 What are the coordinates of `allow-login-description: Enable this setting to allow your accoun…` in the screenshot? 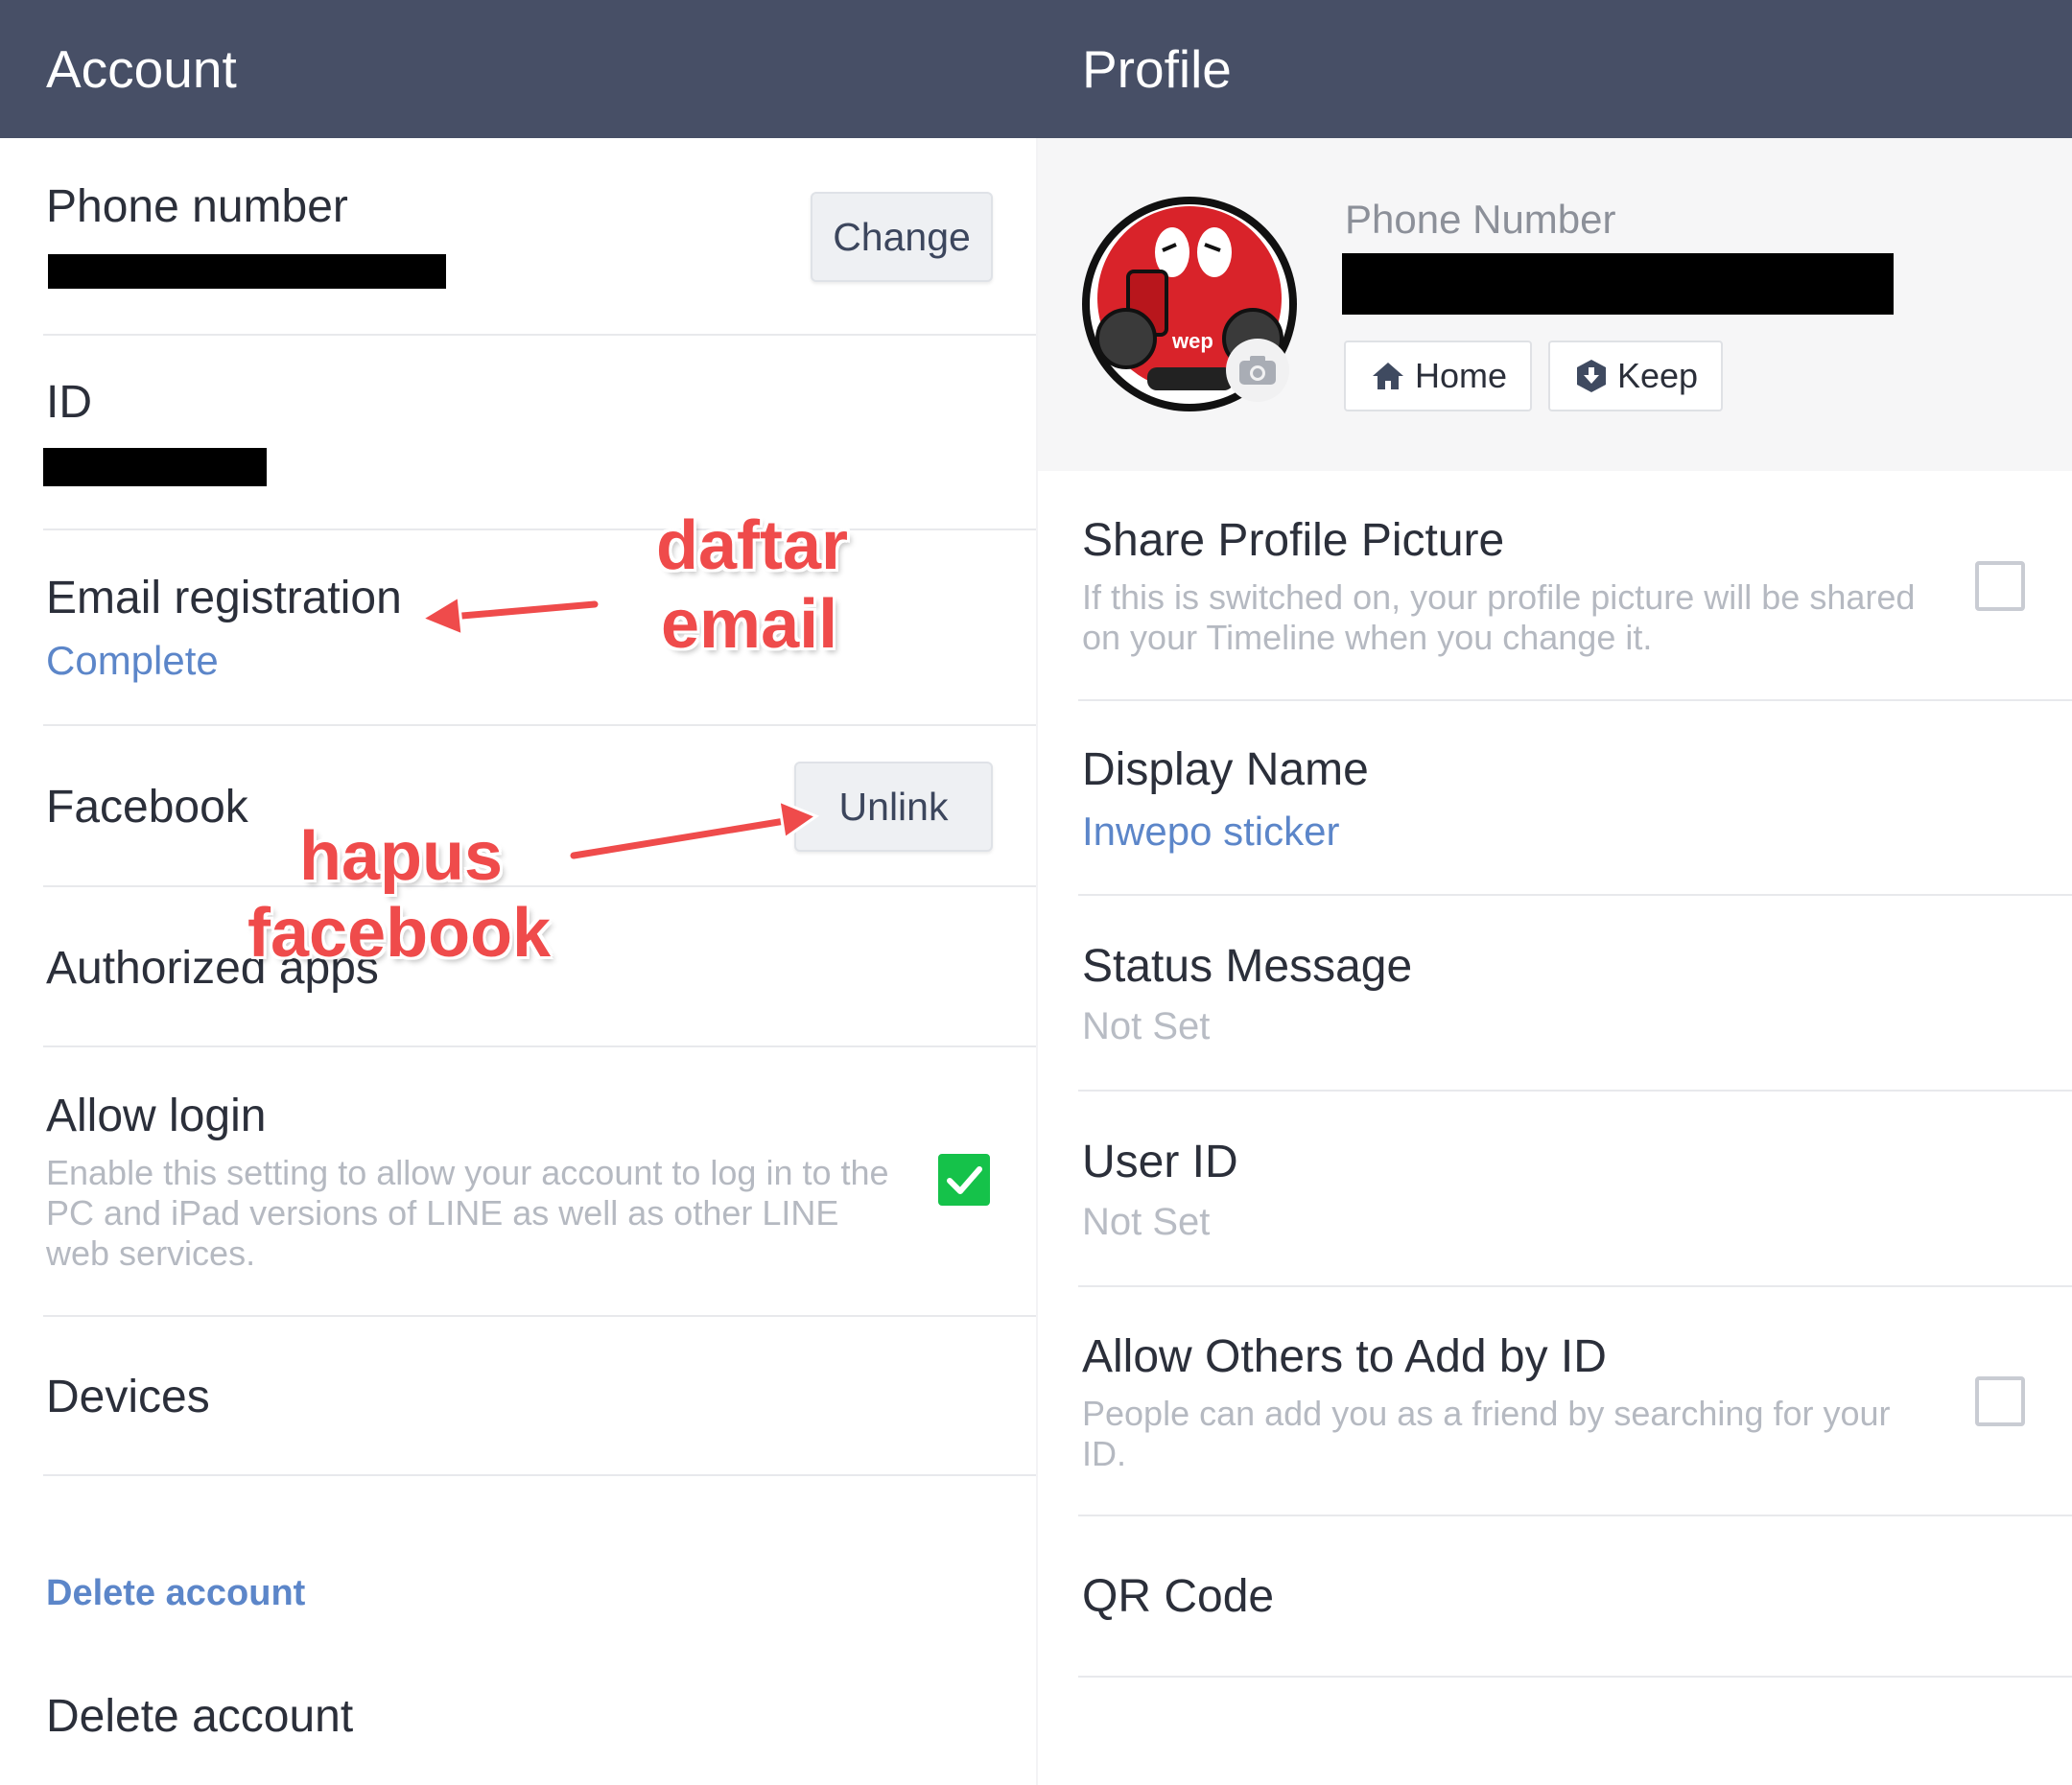 It's located at (467, 1213).